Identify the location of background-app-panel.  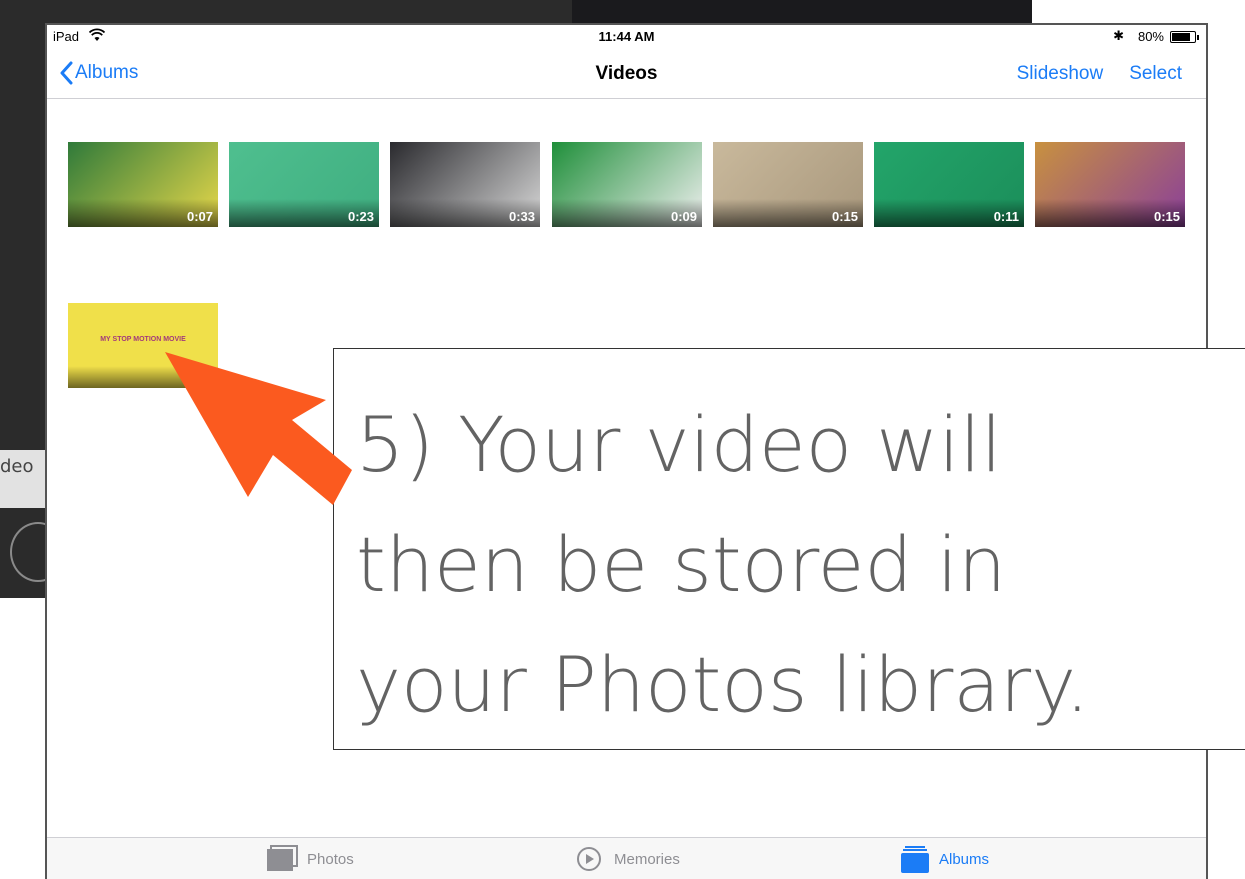
(22, 299).